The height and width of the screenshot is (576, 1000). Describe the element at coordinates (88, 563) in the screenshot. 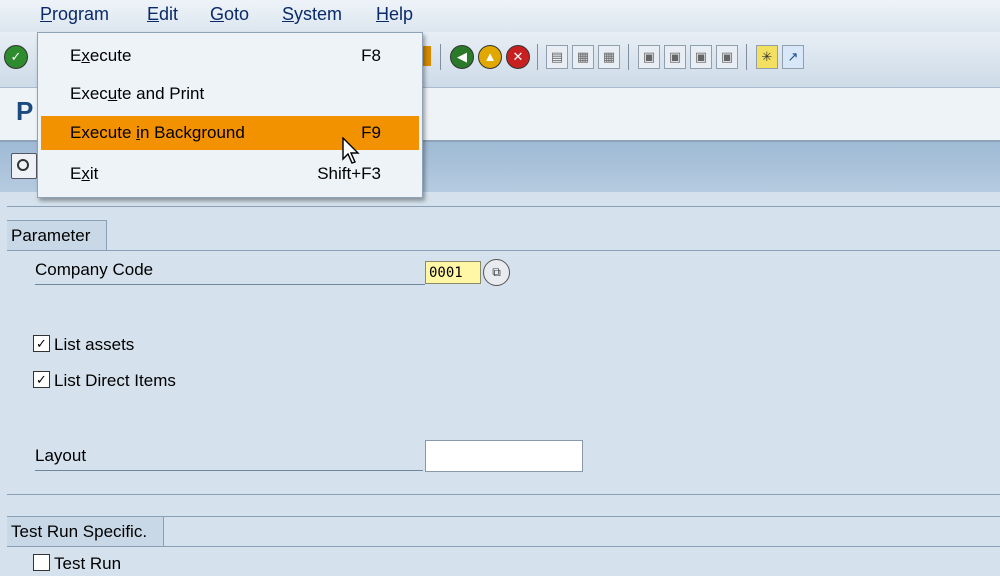

I see `test-run-label: Test Run` at that location.